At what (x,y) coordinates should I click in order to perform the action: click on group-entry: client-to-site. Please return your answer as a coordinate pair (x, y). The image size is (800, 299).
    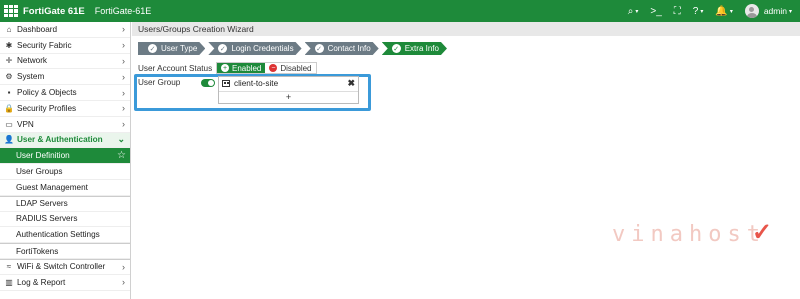
    Looking at the image, I should click on (250, 83).